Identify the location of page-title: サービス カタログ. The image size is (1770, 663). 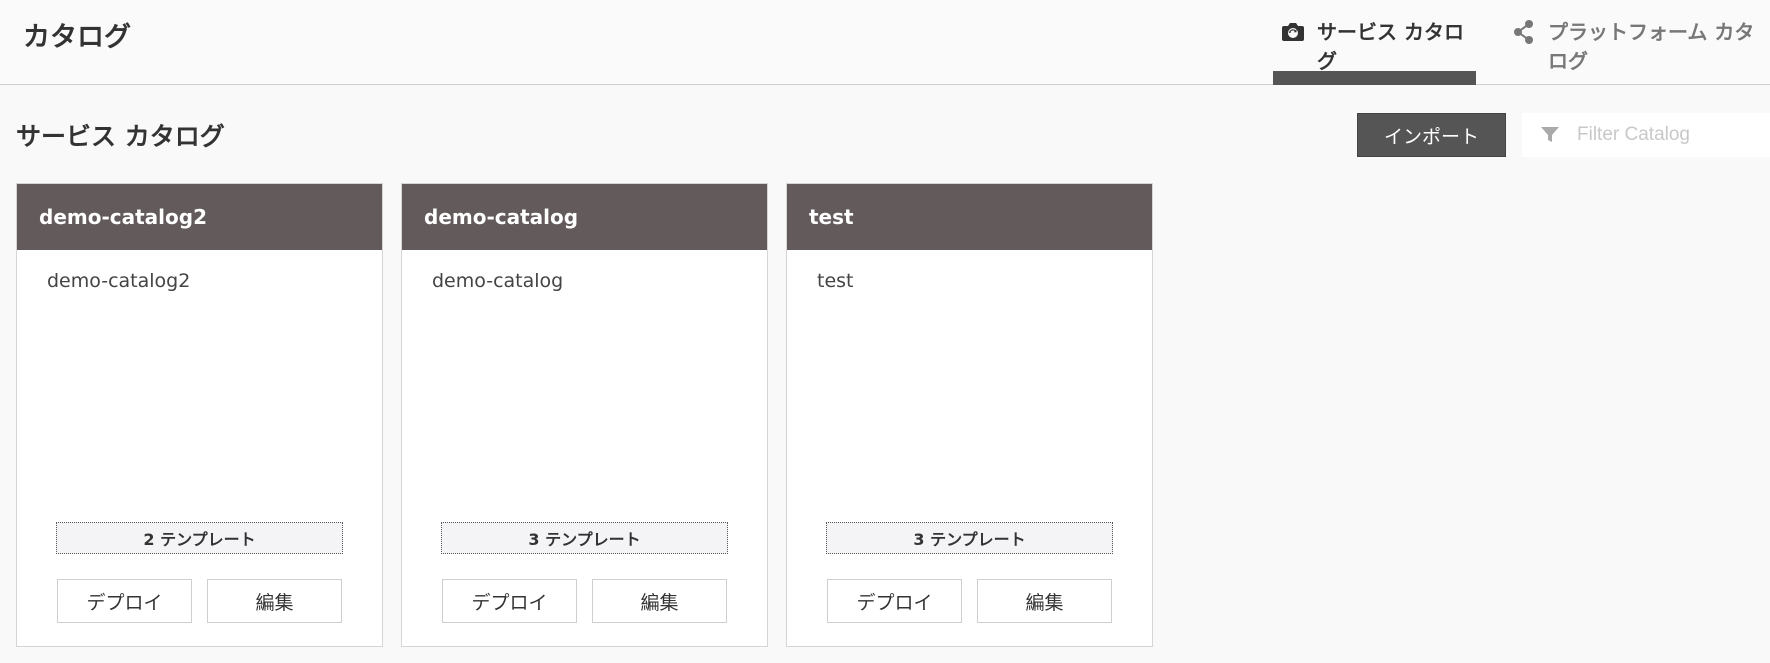
(120, 136).